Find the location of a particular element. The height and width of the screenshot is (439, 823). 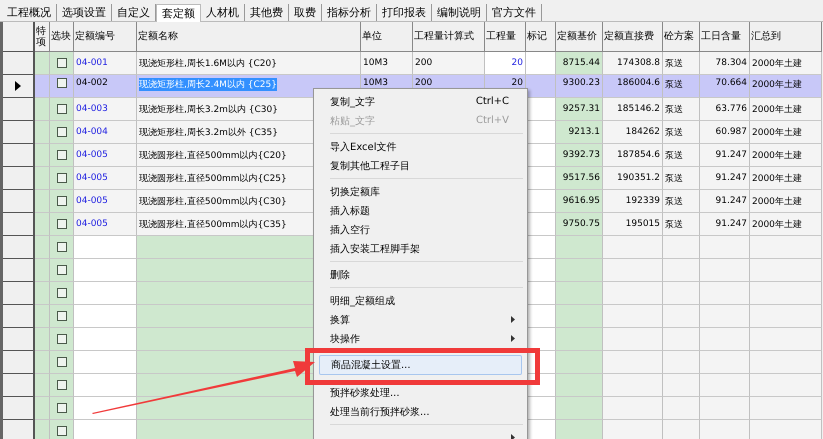

column-header: 砼方案 is located at coordinates (681, 37).